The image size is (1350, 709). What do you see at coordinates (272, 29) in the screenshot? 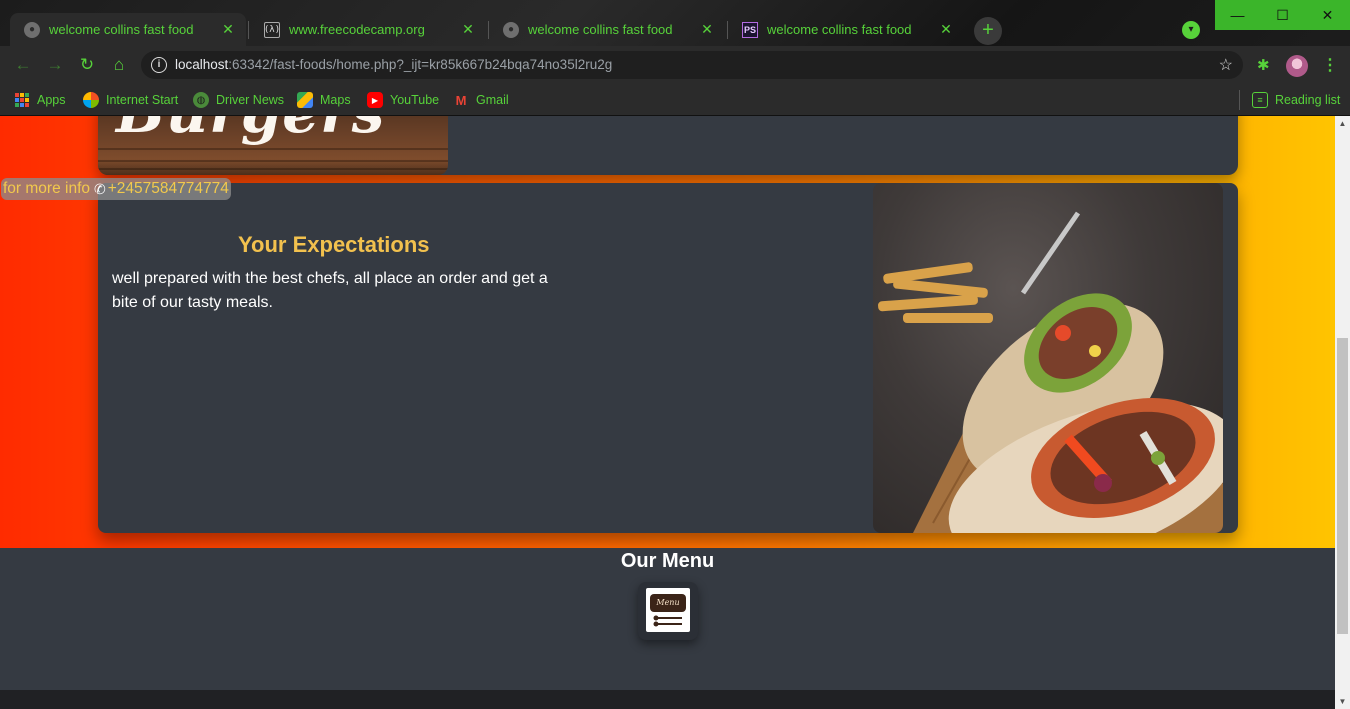
I see `freecodecamp-icon: (λ)` at bounding box center [272, 29].